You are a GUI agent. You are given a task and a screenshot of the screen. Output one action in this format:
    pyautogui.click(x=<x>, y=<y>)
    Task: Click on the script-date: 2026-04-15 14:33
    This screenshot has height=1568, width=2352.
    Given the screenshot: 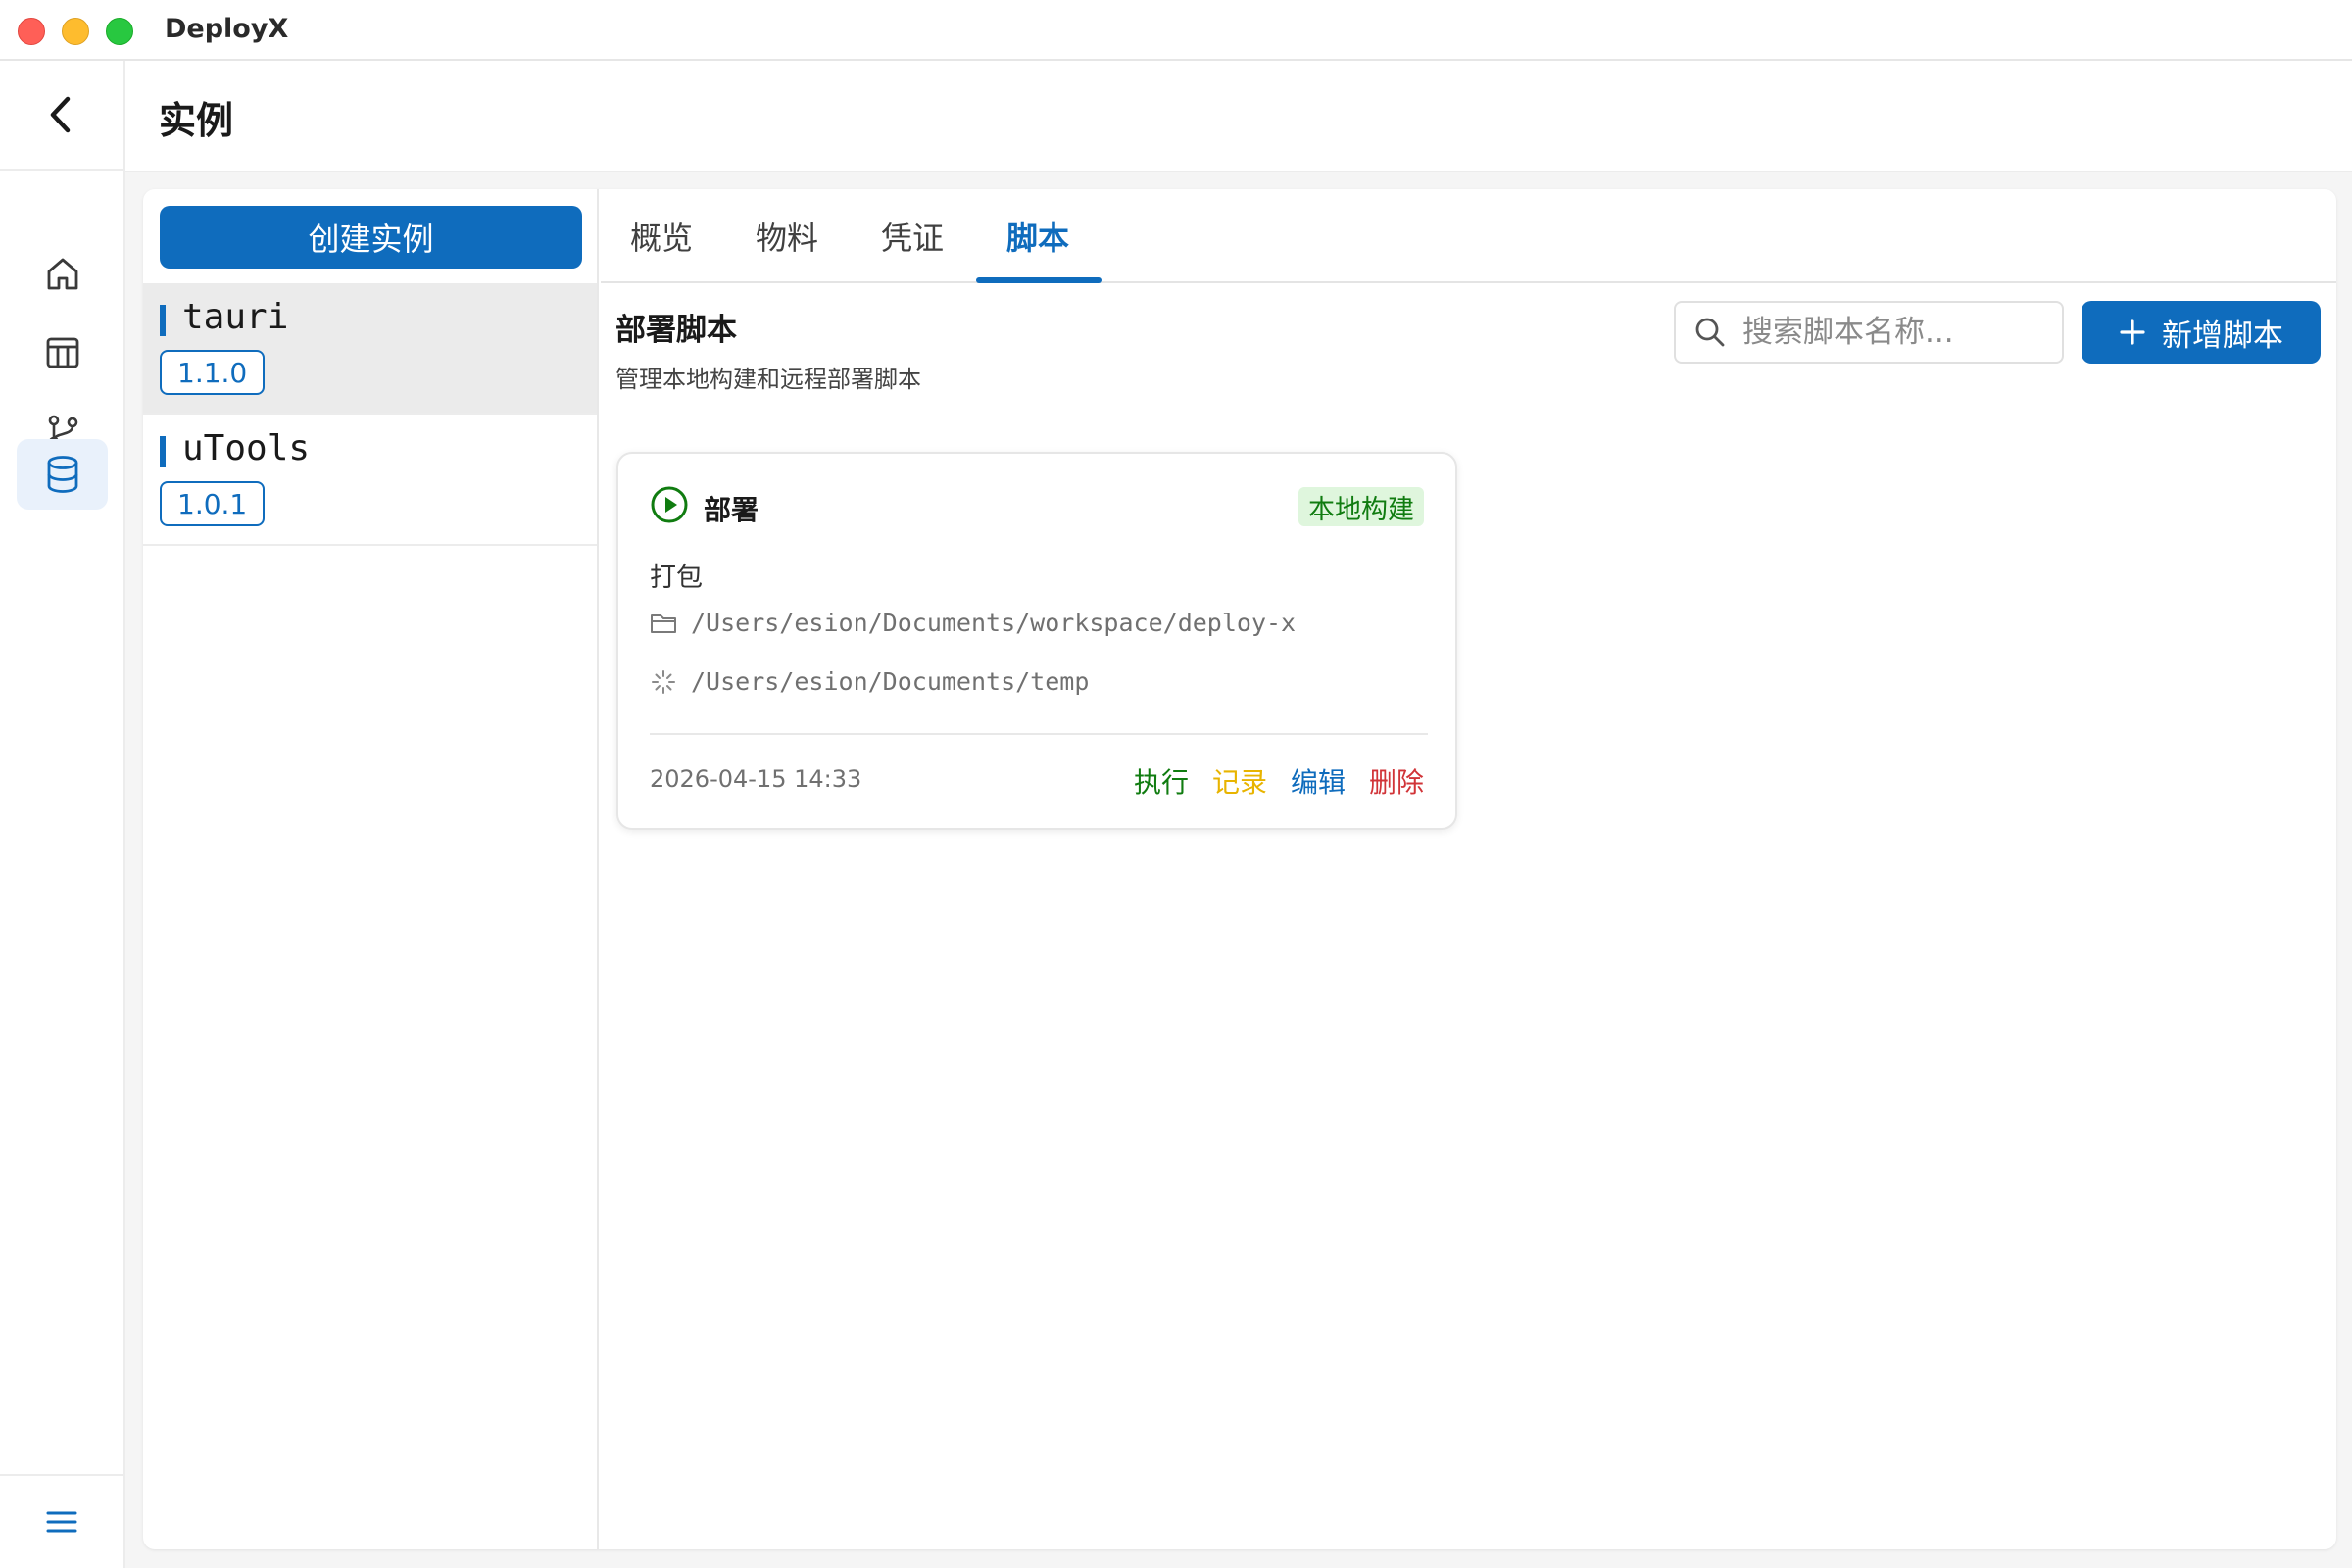 What is the action you would take?
    pyautogui.click(x=756, y=779)
    